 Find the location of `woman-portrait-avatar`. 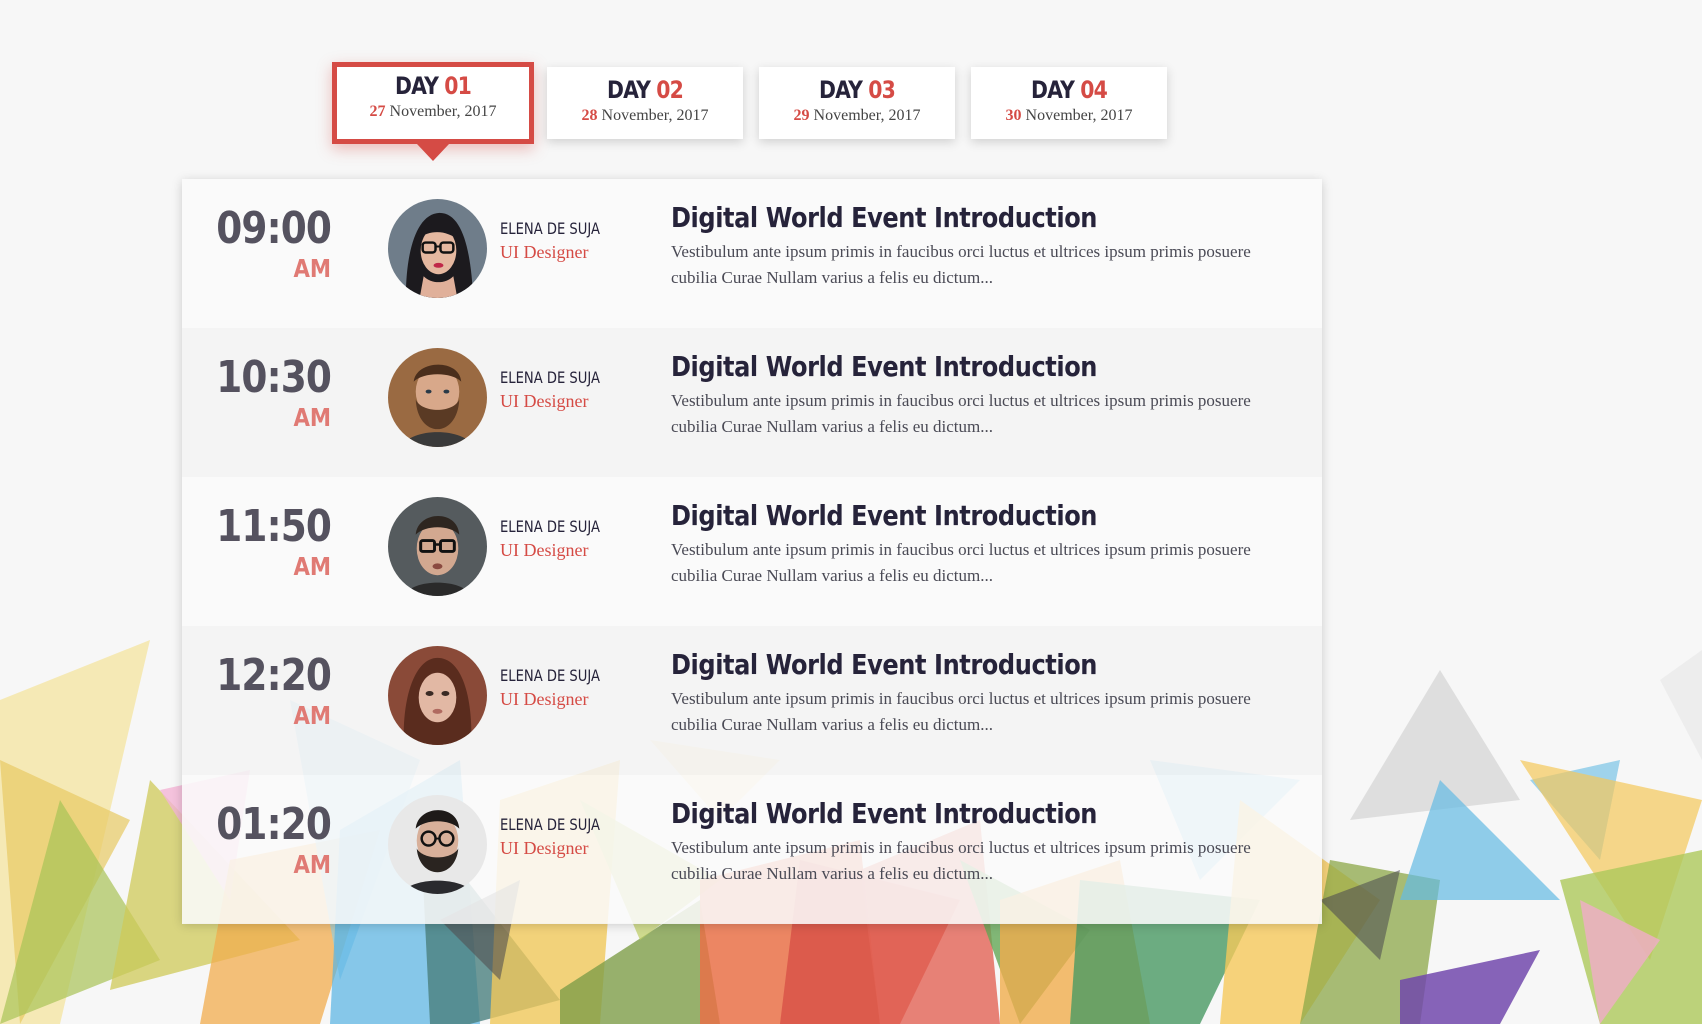

woman-portrait-avatar is located at coordinates (437, 695).